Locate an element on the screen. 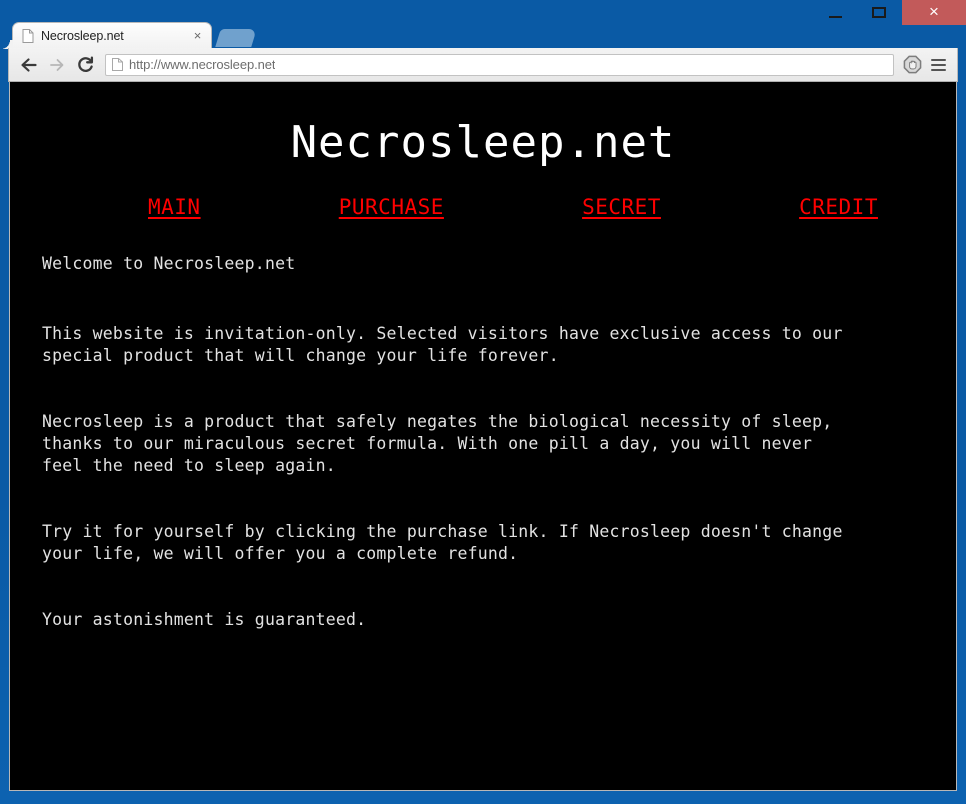 The image size is (966, 804). address-bar: http://www.necrosleep.net is located at coordinates (499, 64).